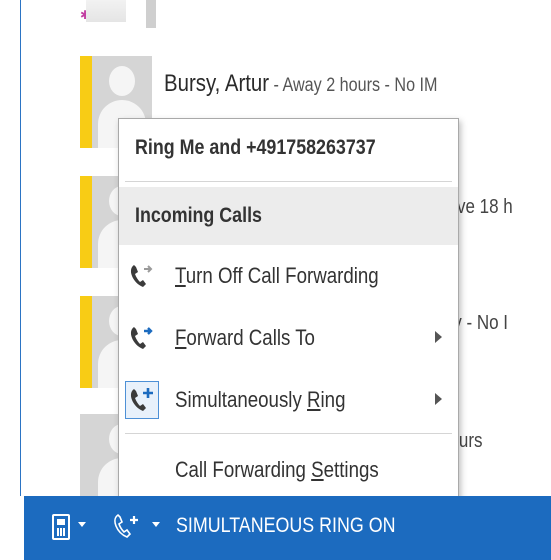 The width and height of the screenshot is (551, 560). What do you see at coordinates (260, 399) in the screenshot?
I see `menu-item-label: Simultaneously Ring` at bounding box center [260, 399].